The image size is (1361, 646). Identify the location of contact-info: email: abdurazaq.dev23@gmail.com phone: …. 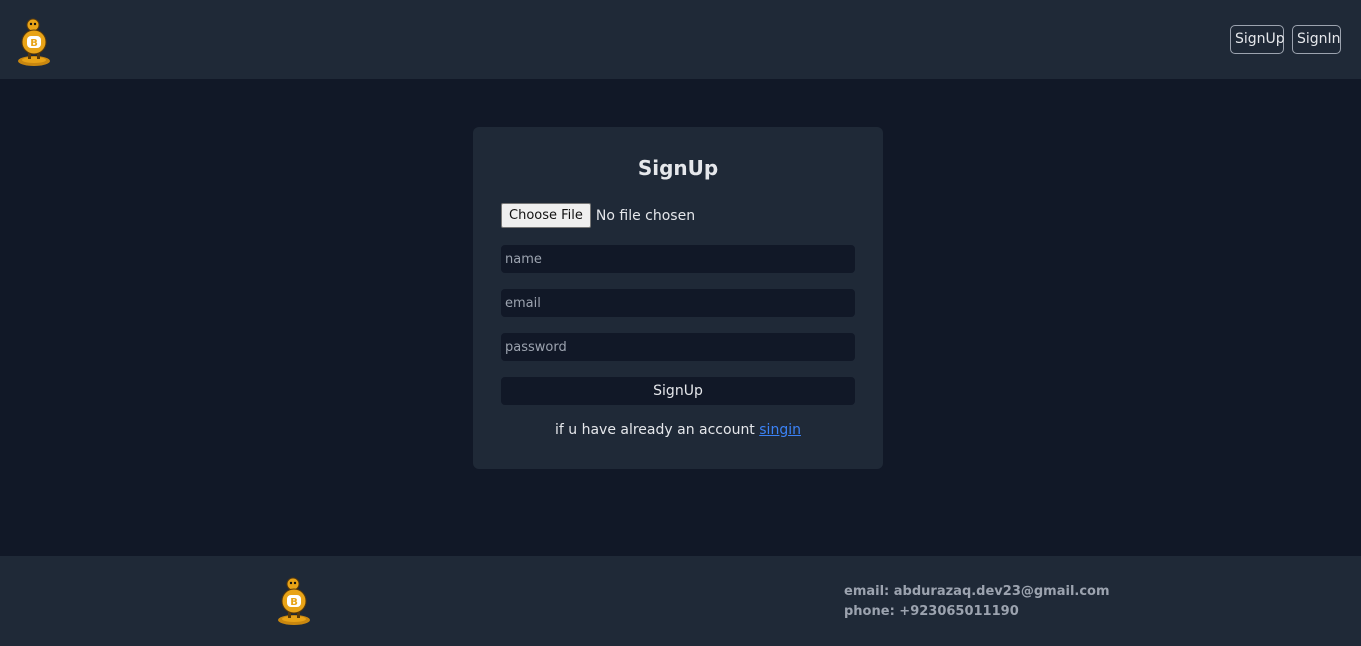
(977, 602).